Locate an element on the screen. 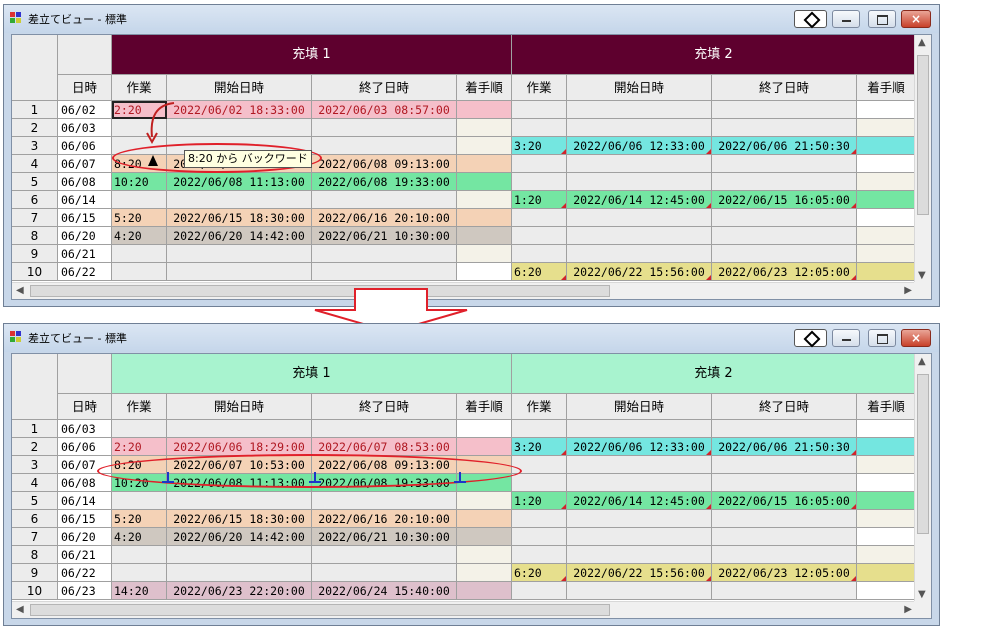 This screenshot has width=1005, height=630. task-end-cell: 2022/06/08 19:33:00 is located at coordinates (384, 182).